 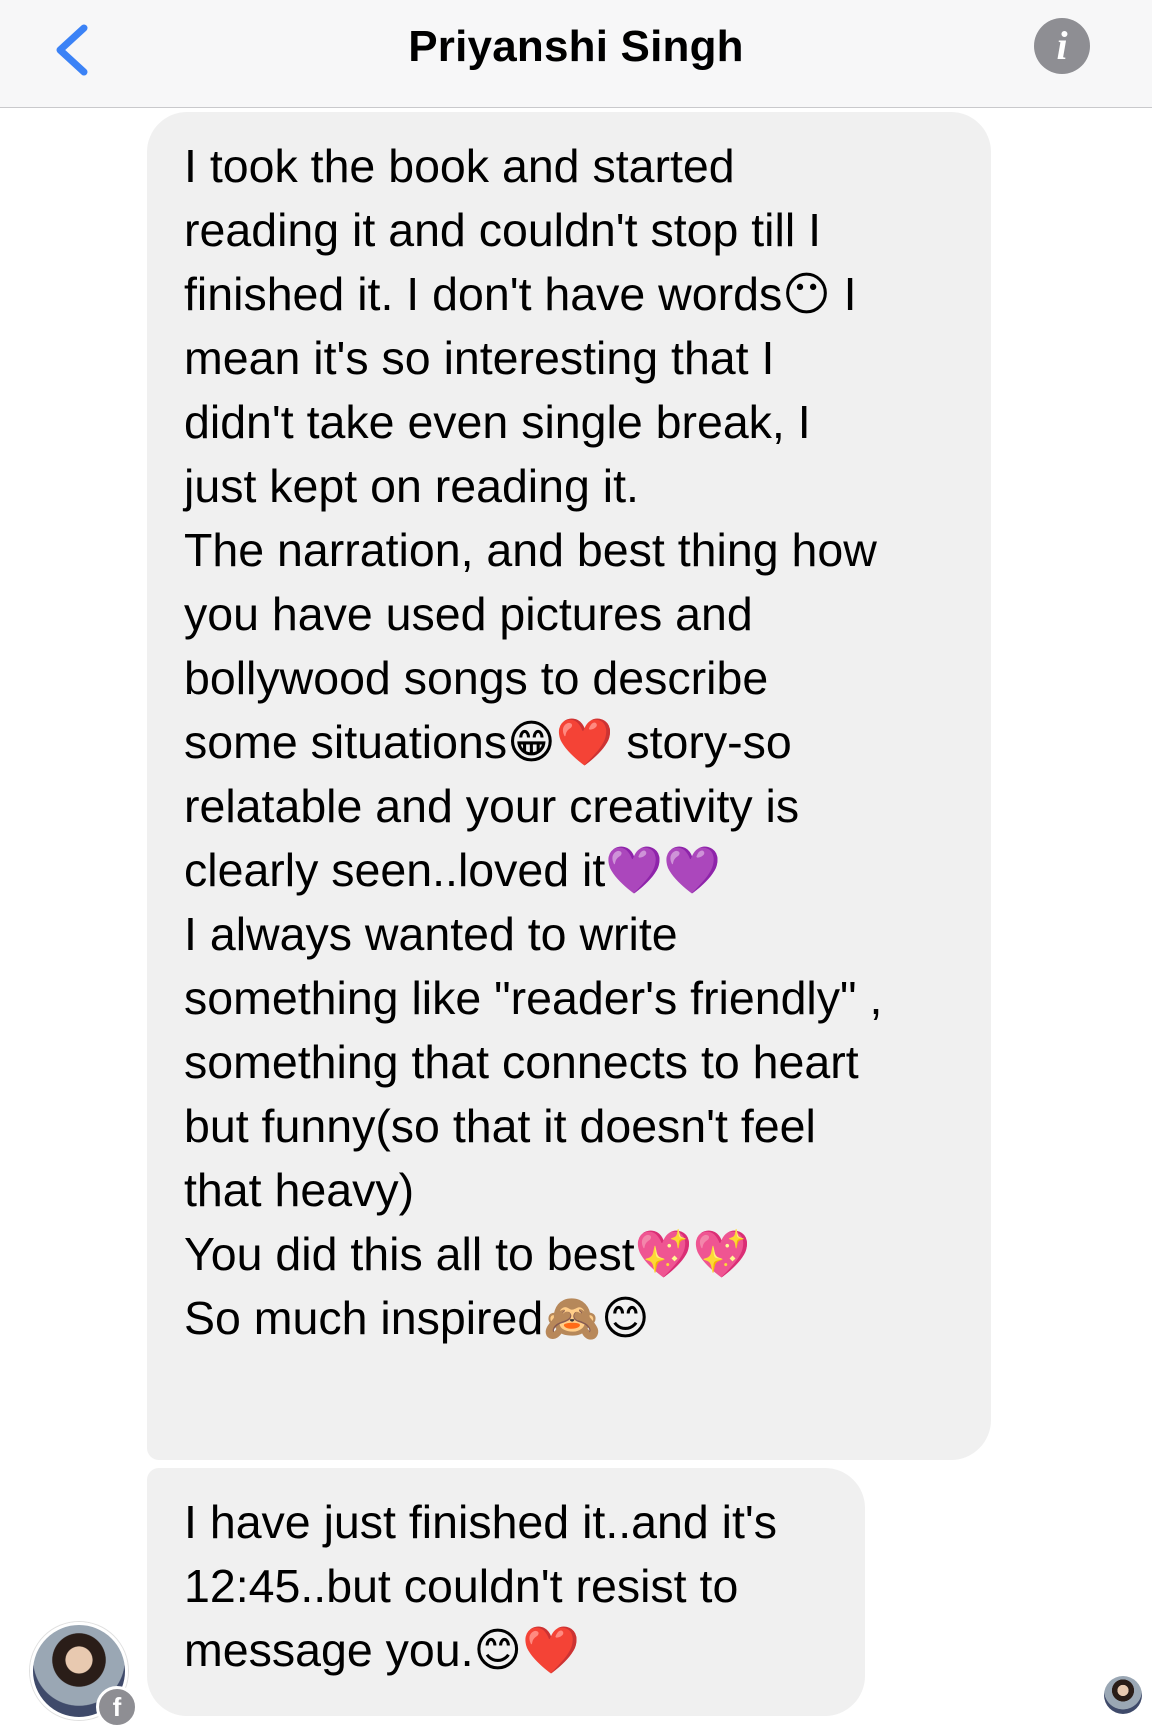 I want to click on info-icon: i, so click(x=1062, y=45).